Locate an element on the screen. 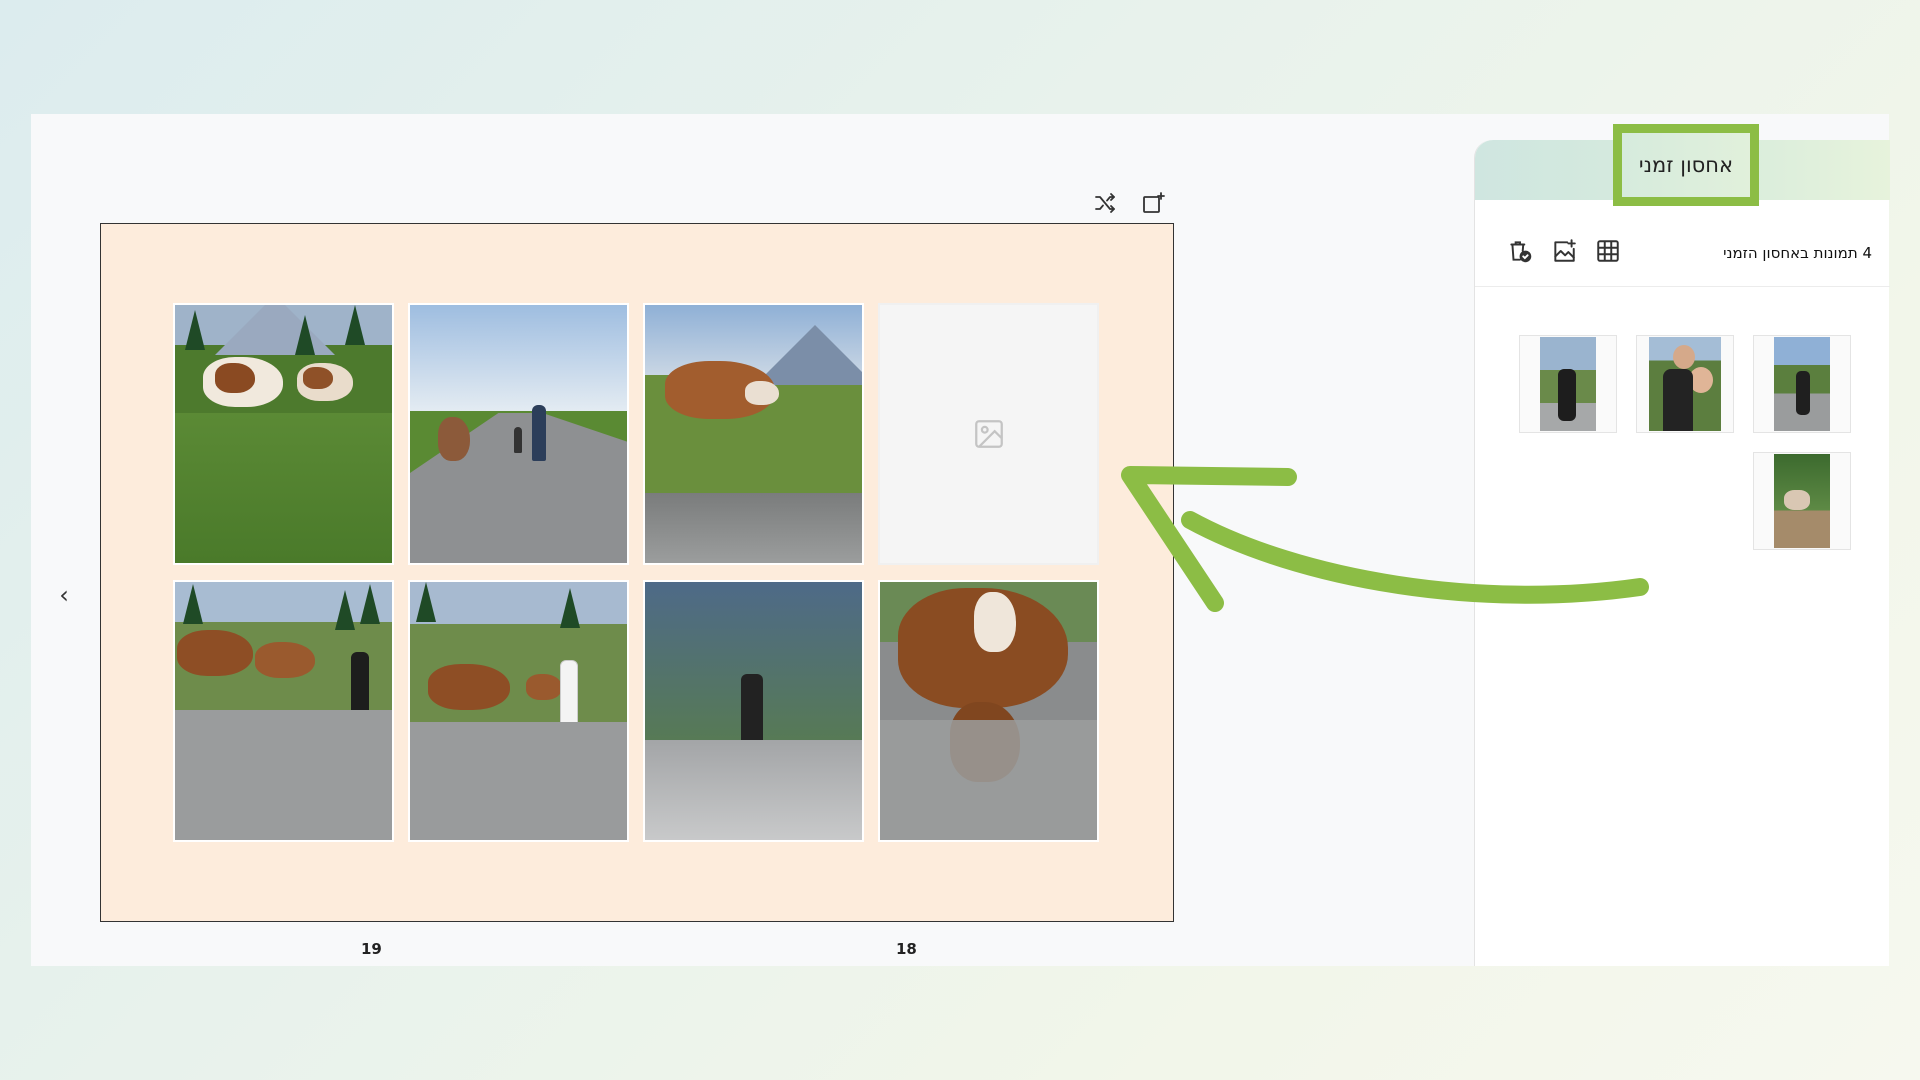 The image size is (1920, 1080). add-image-icon is located at coordinates (1565, 250).